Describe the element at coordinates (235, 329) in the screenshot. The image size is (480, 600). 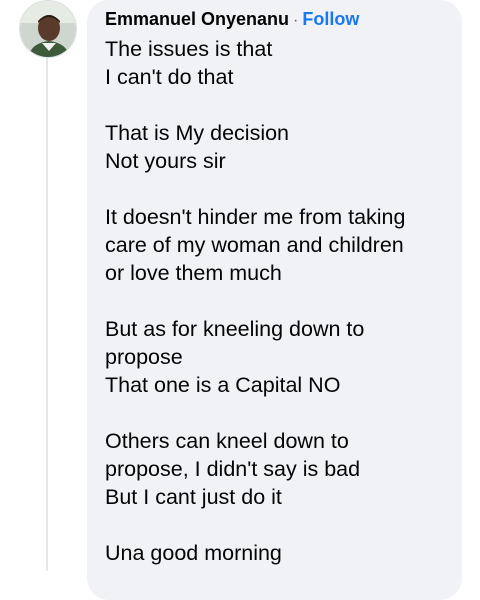
I see `comment-line: But as for kneeling down to` at that location.